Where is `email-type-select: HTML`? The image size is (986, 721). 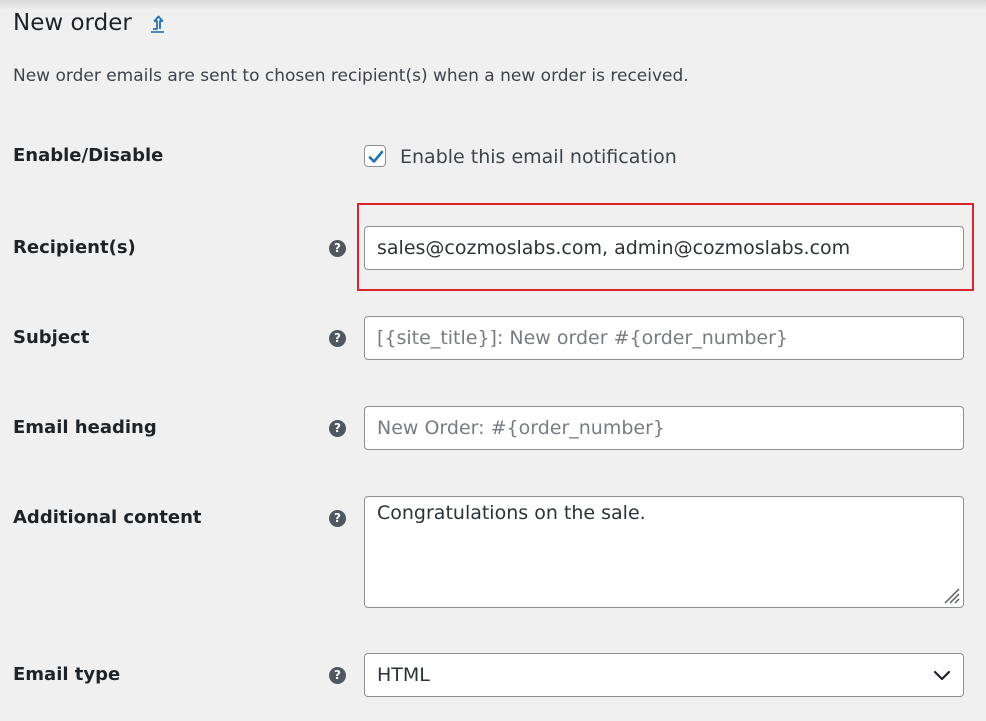
email-type-select: HTML is located at coordinates (664, 675).